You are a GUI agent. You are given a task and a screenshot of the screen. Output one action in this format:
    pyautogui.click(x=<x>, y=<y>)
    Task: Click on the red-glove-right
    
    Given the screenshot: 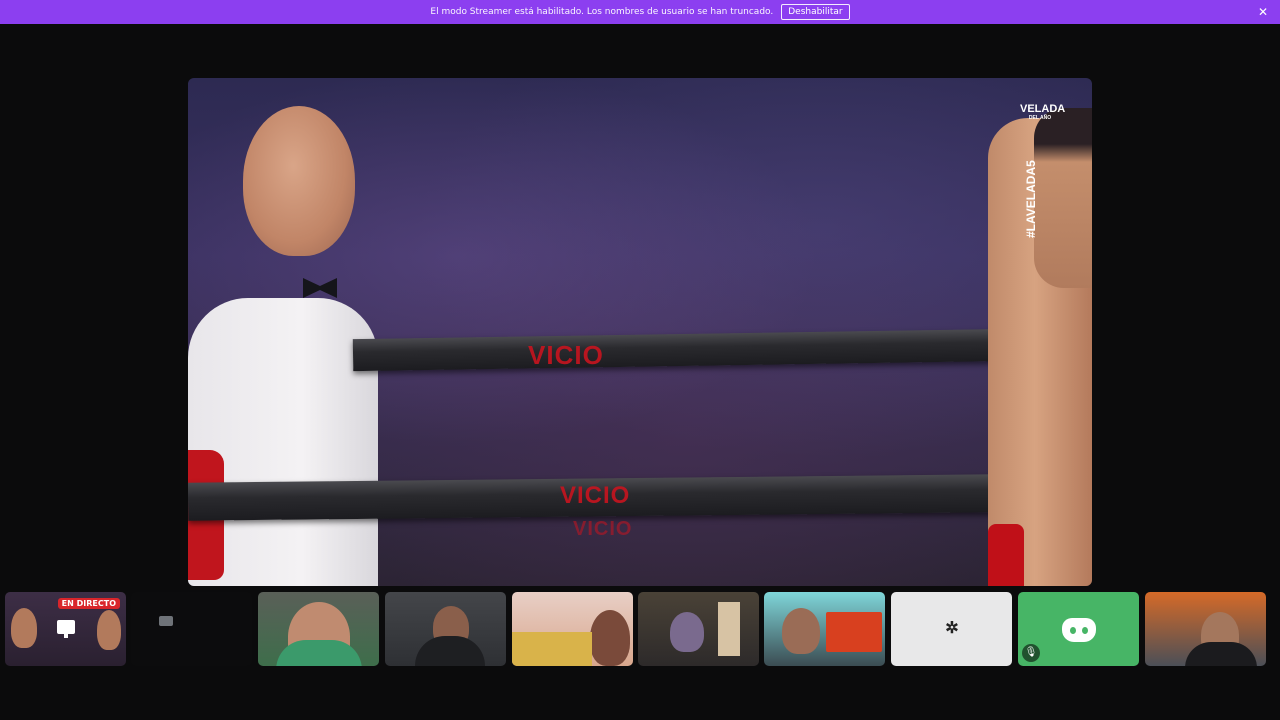 What is the action you would take?
    pyautogui.click(x=1006, y=555)
    